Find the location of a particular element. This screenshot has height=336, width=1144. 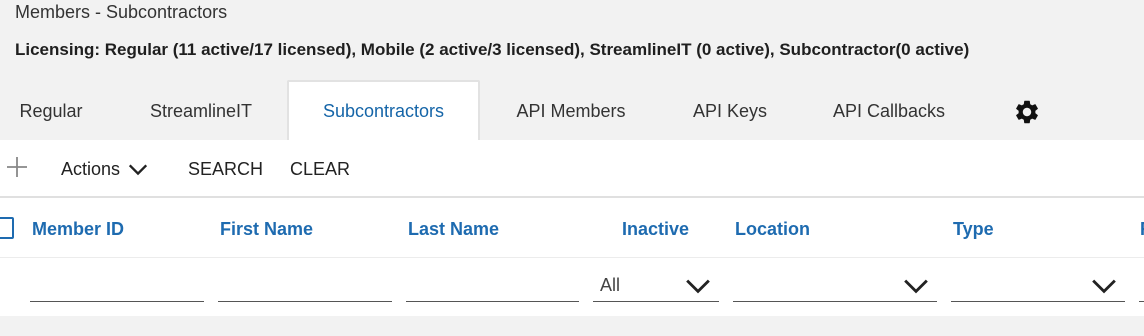

column-last-name: Last Name is located at coordinates (453, 229).